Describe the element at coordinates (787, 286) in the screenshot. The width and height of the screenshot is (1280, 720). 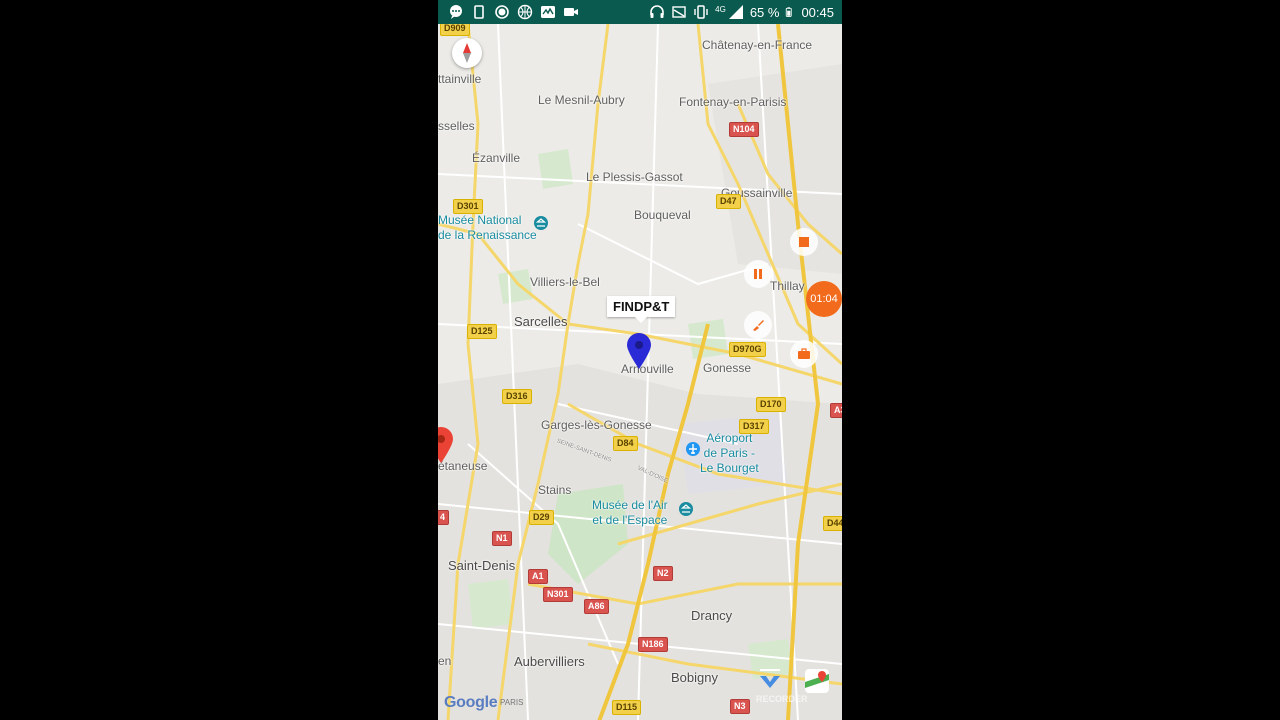
I see `place-thillay: Thillay` at that location.